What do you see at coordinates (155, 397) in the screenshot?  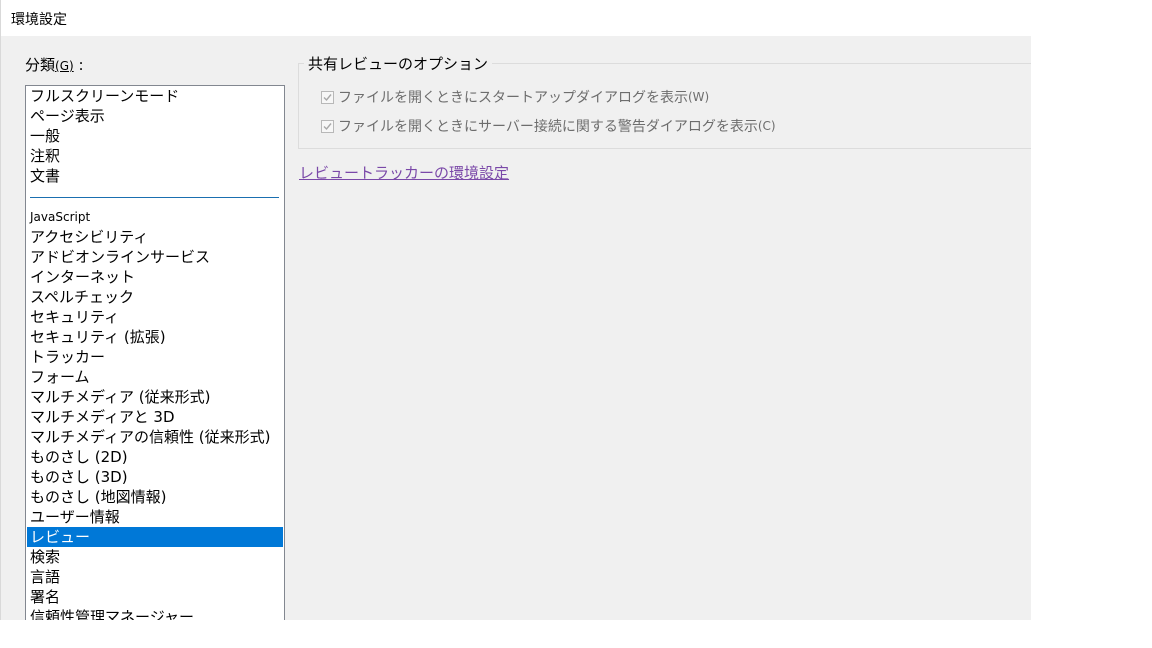 I see `list-item-multimedia-legacy: マルチメディア (従来形式)` at bounding box center [155, 397].